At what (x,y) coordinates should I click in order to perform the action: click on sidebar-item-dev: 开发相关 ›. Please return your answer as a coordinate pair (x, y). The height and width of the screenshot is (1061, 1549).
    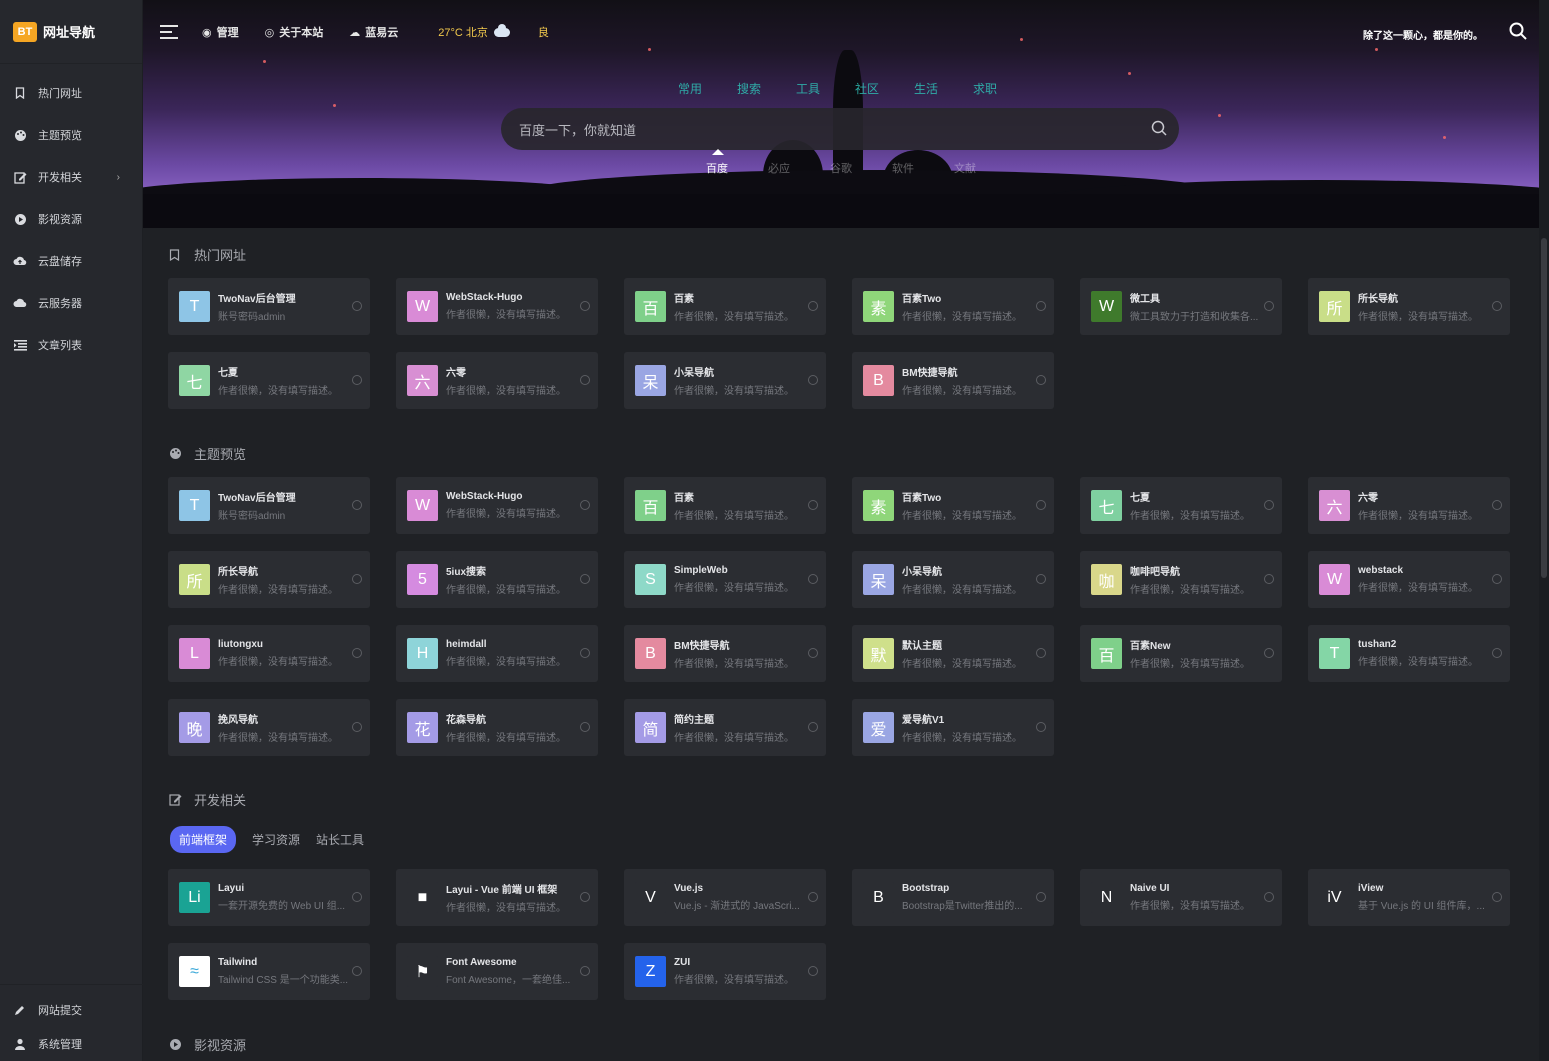
    Looking at the image, I should click on (71, 177).